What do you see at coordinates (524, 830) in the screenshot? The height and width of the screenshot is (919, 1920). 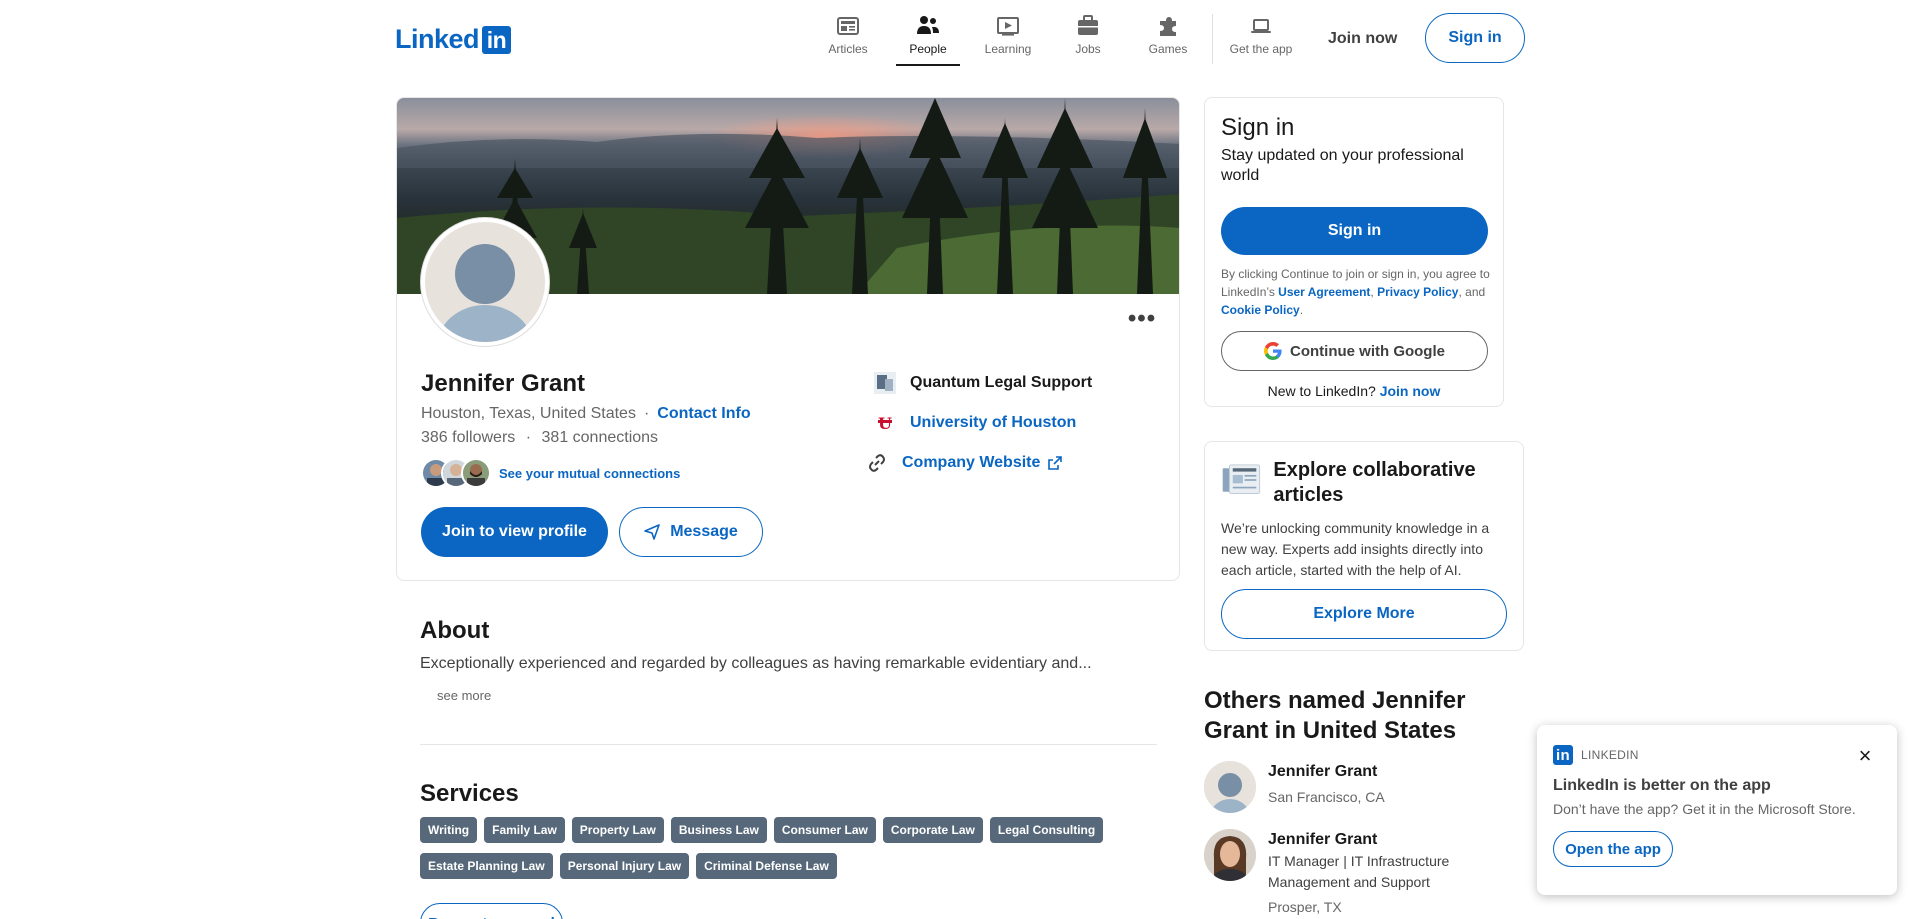 I see `service-tag: Family Law` at bounding box center [524, 830].